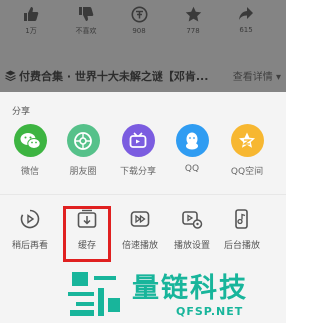  Describe the element at coordinates (138, 140) in the screenshot. I see `download-share-icon` at that location.